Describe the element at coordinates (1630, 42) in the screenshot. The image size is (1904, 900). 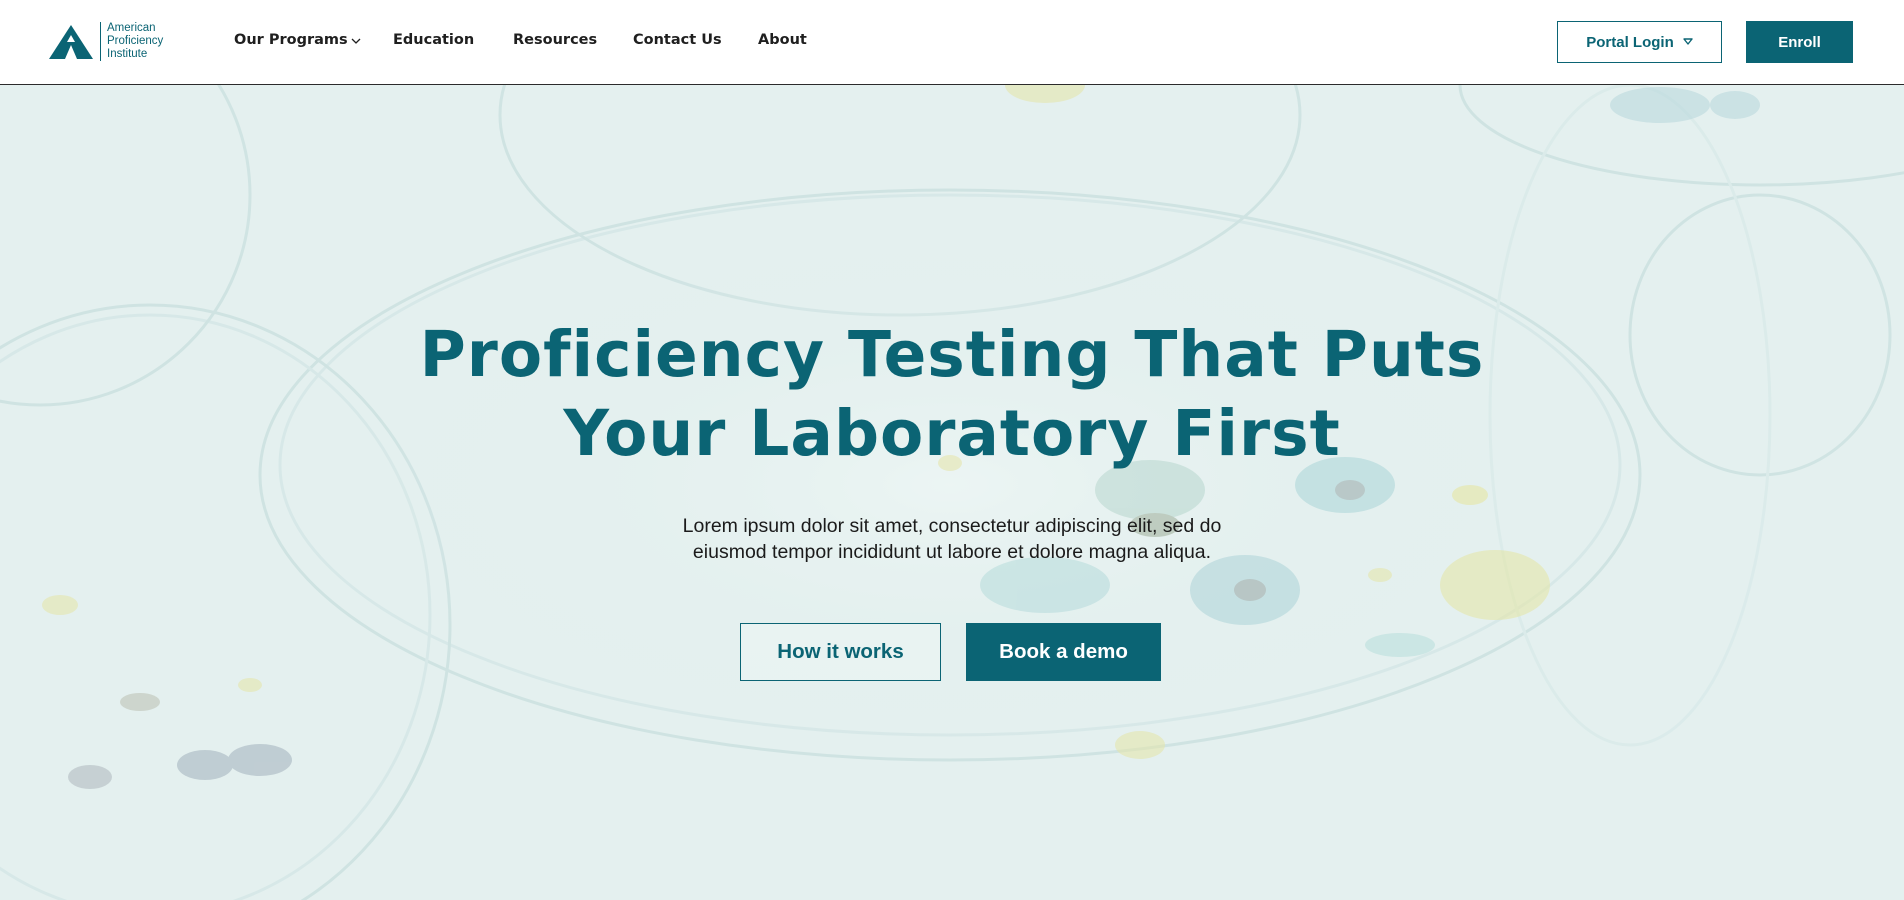
I see `portal-login-label: Portal Login` at that location.